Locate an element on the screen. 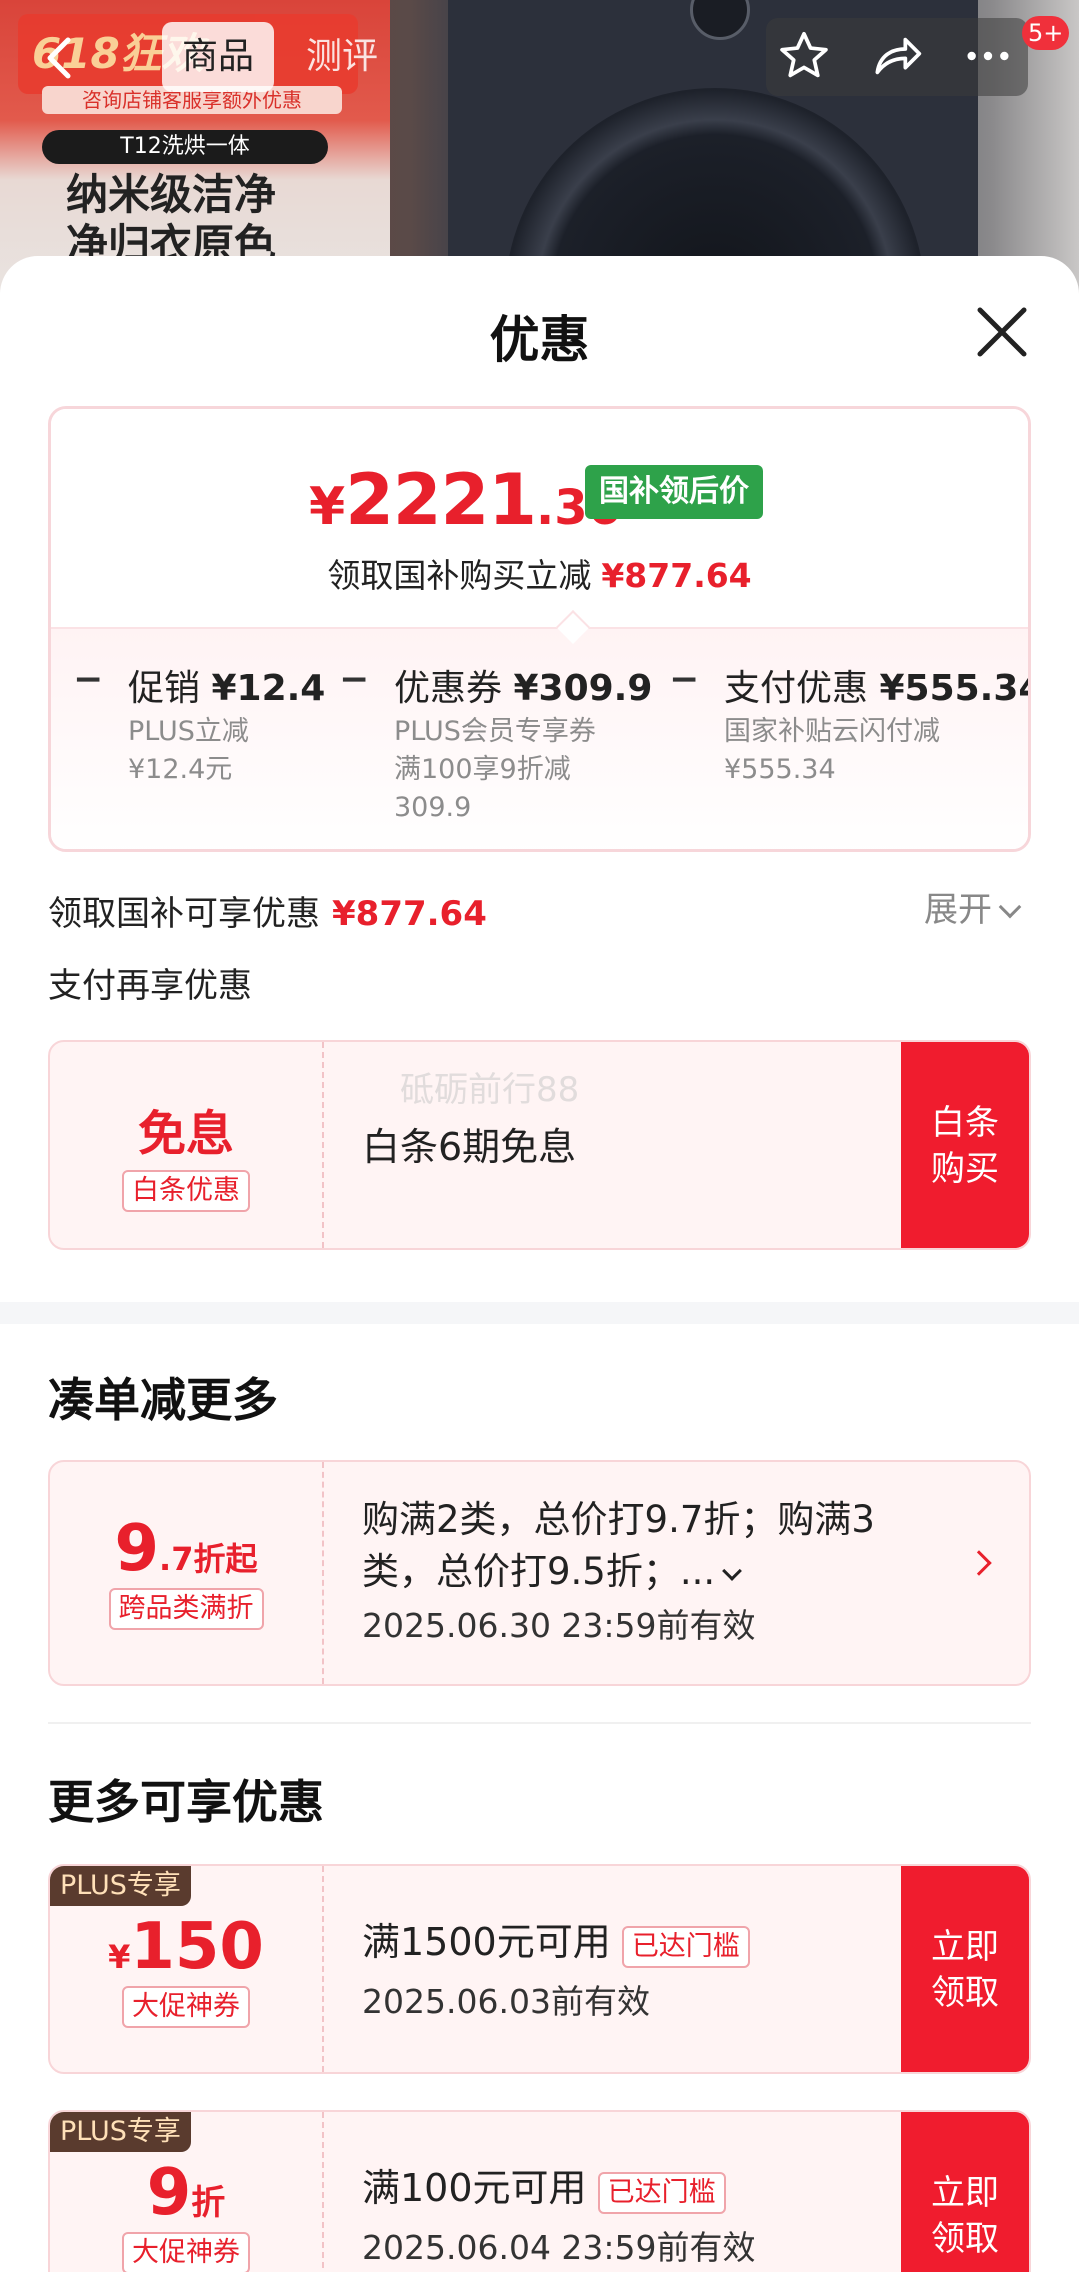  coupon-amount: 9折 is located at coordinates (186, 2193).